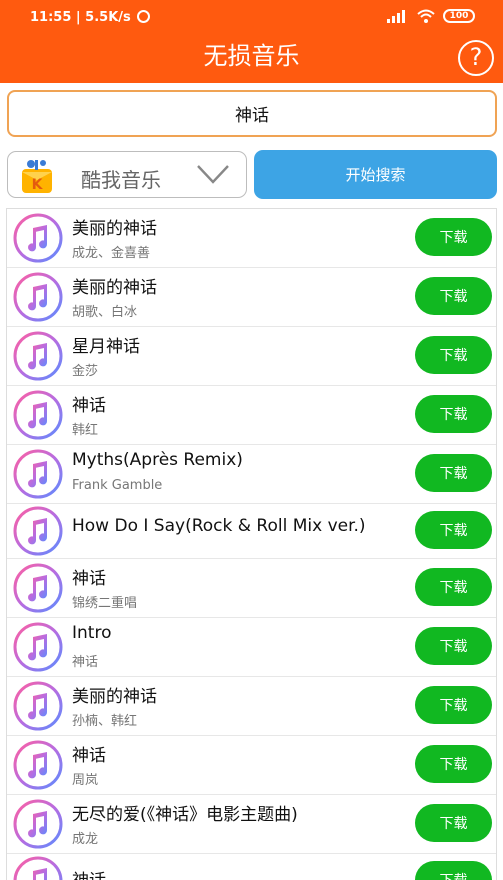  Describe the element at coordinates (85, 430) in the screenshot. I see `song-artist: 韩红` at that location.